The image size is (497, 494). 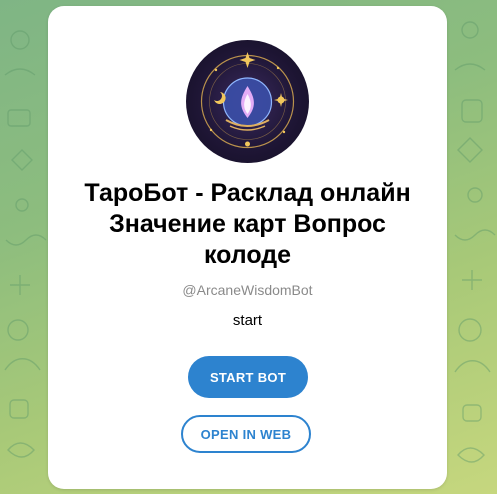 What do you see at coordinates (246, 434) in the screenshot?
I see `open-in-web-button: OPEN IN WEB` at bounding box center [246, 434].